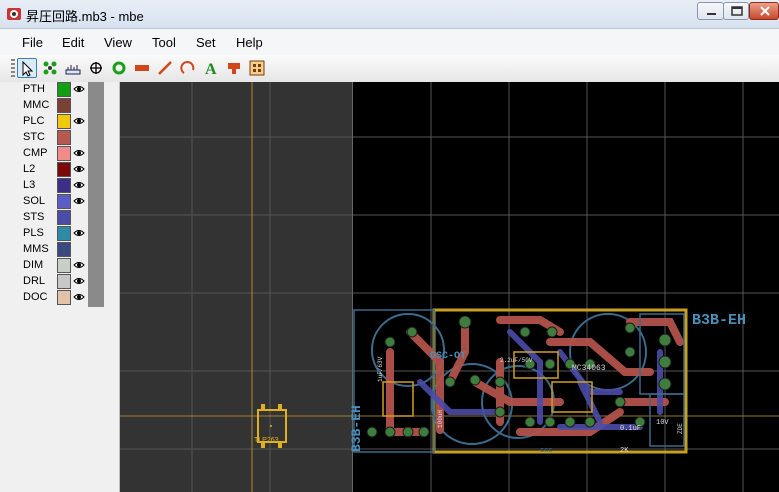  What do you see at coordinates (52, 202) in the screenshot?
I see `layer-row-sol: SOL` at bounding box center [52, 202].